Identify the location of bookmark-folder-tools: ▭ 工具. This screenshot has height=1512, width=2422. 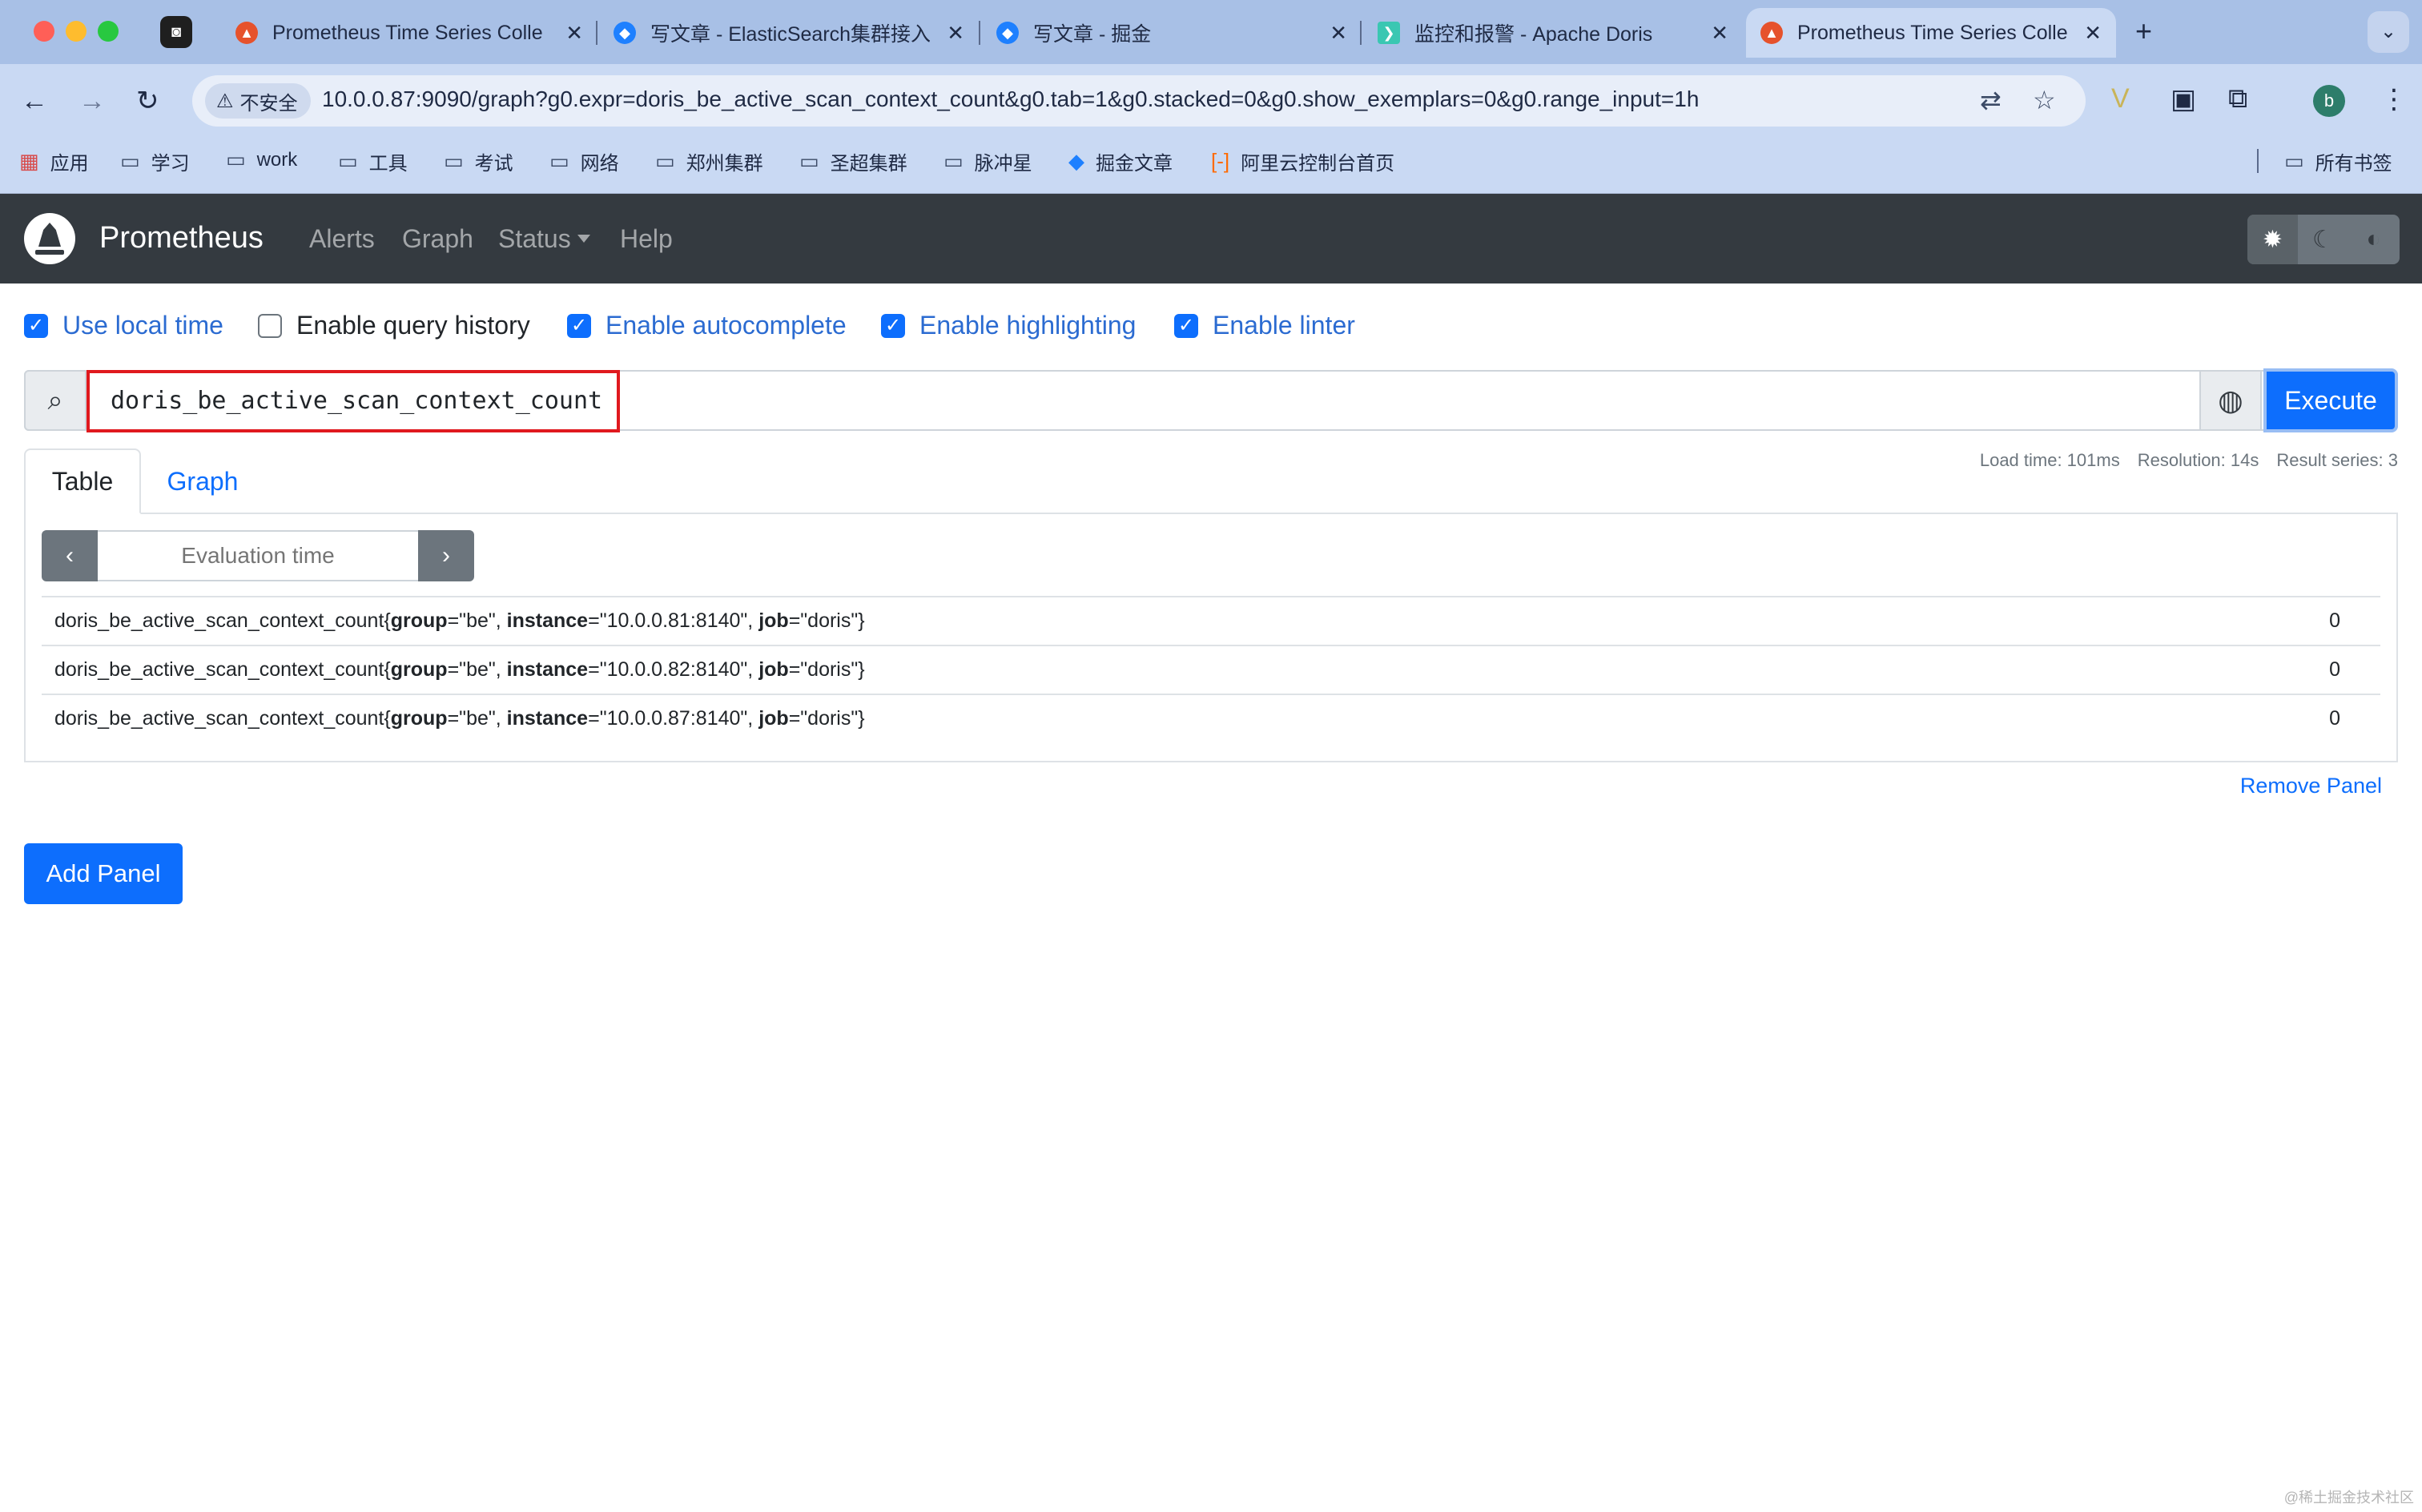
(373, 161).